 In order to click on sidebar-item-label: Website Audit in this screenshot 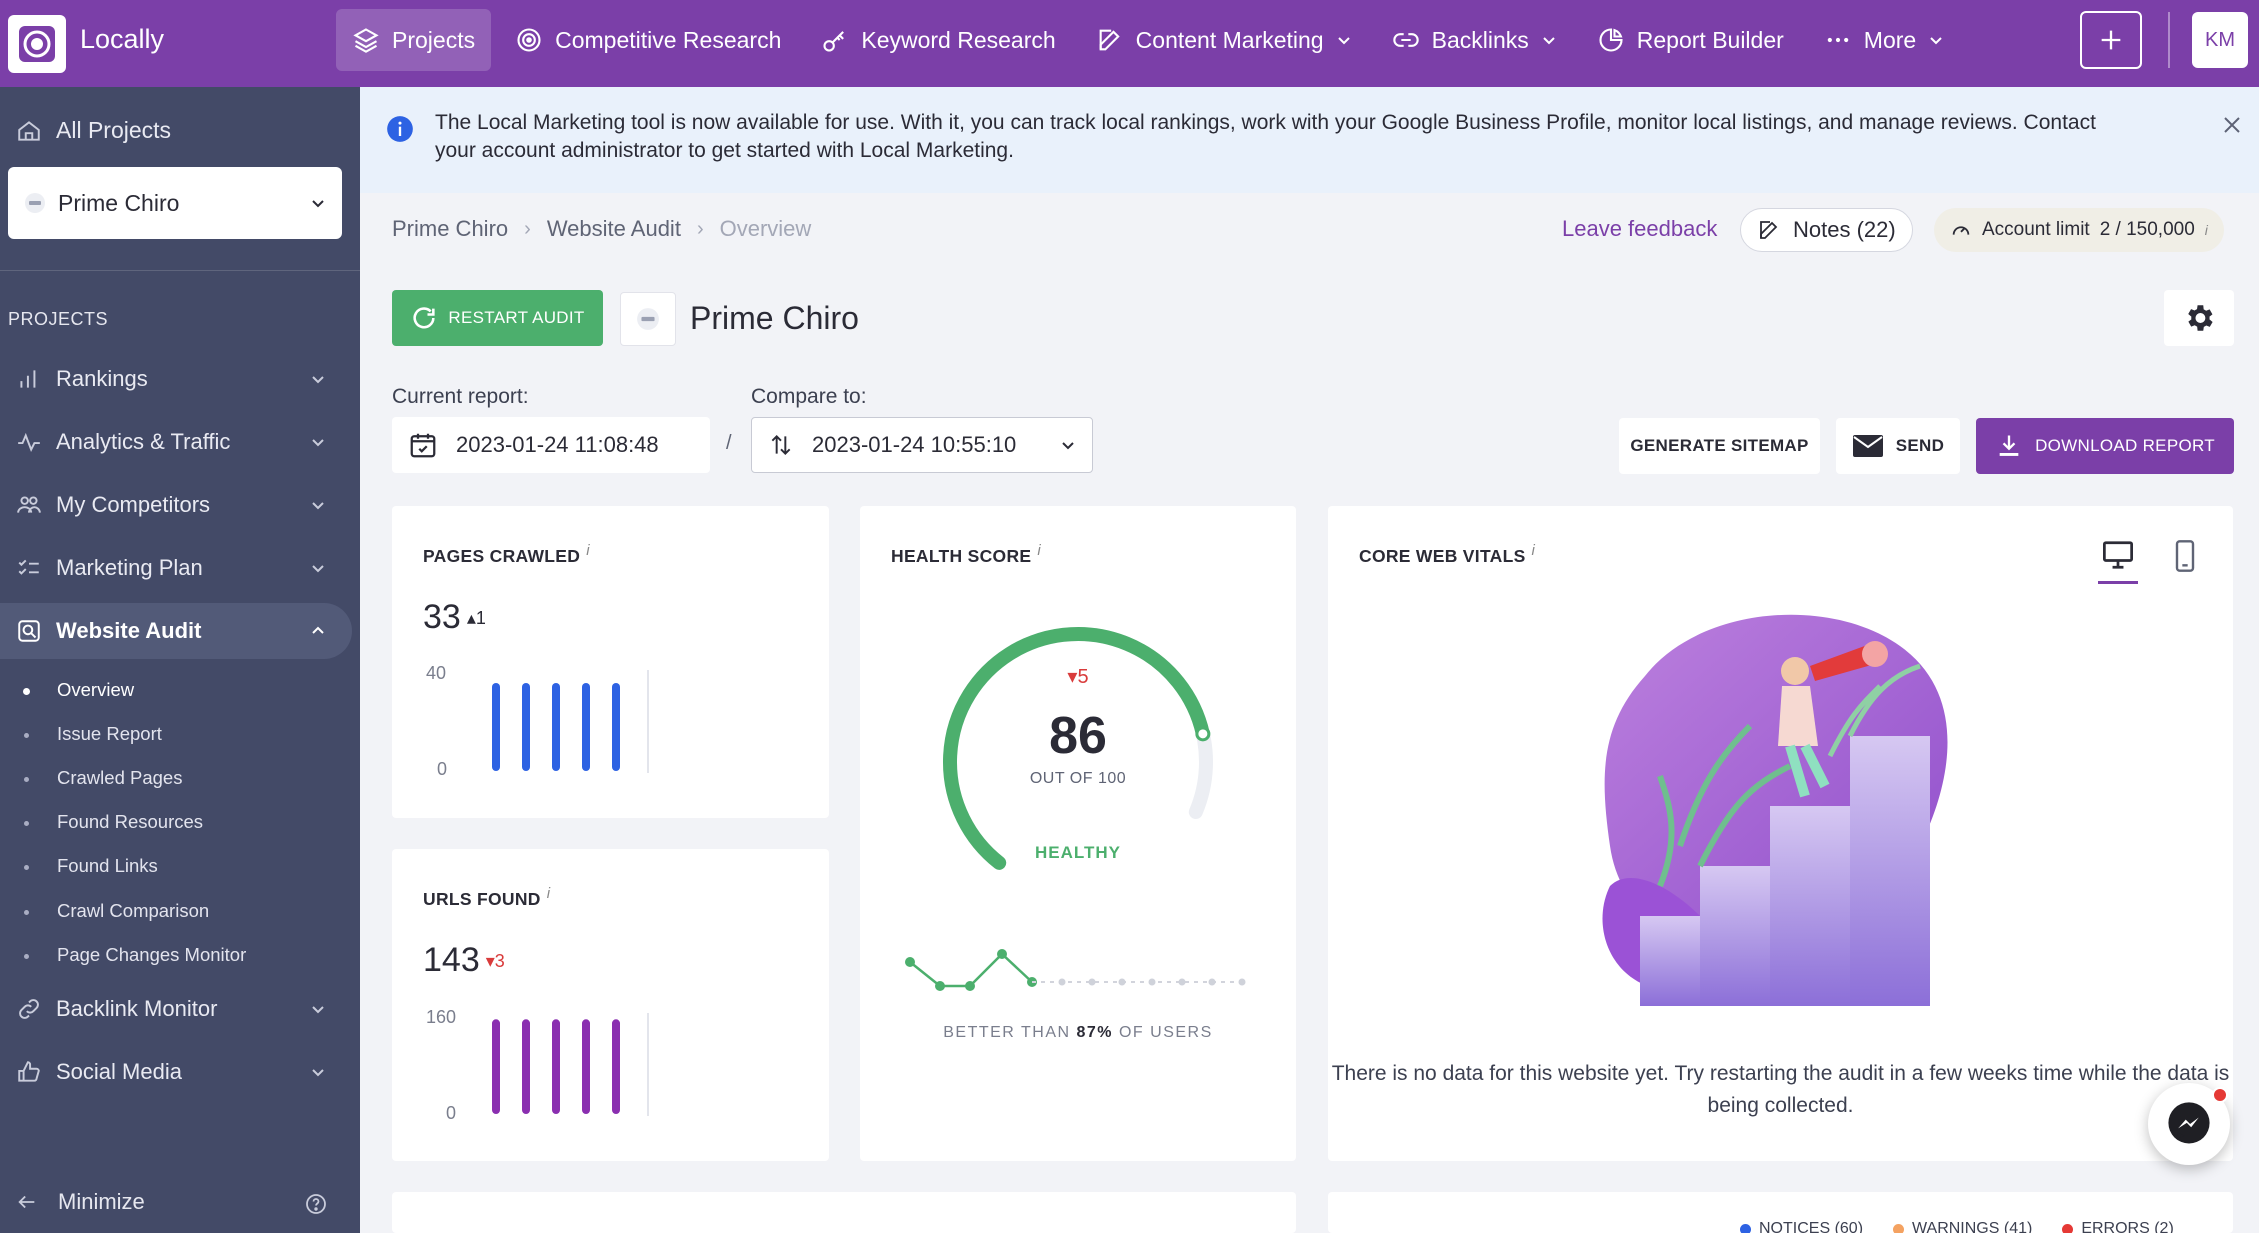, I will do `click(129, 630)`.